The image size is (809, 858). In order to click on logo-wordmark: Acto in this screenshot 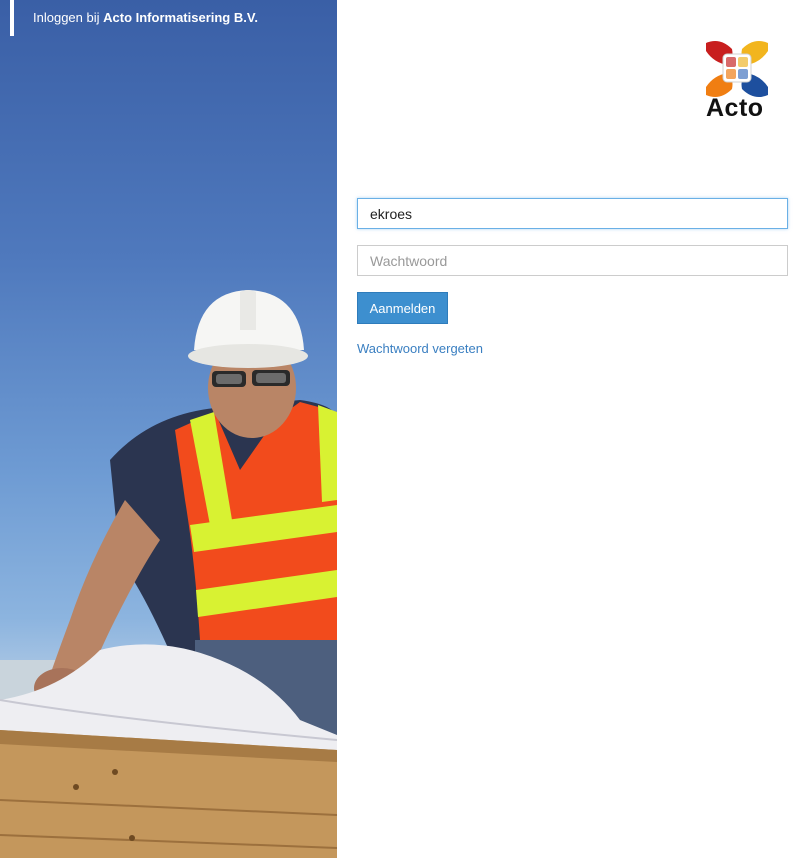, I will do `click(735, 108)`.